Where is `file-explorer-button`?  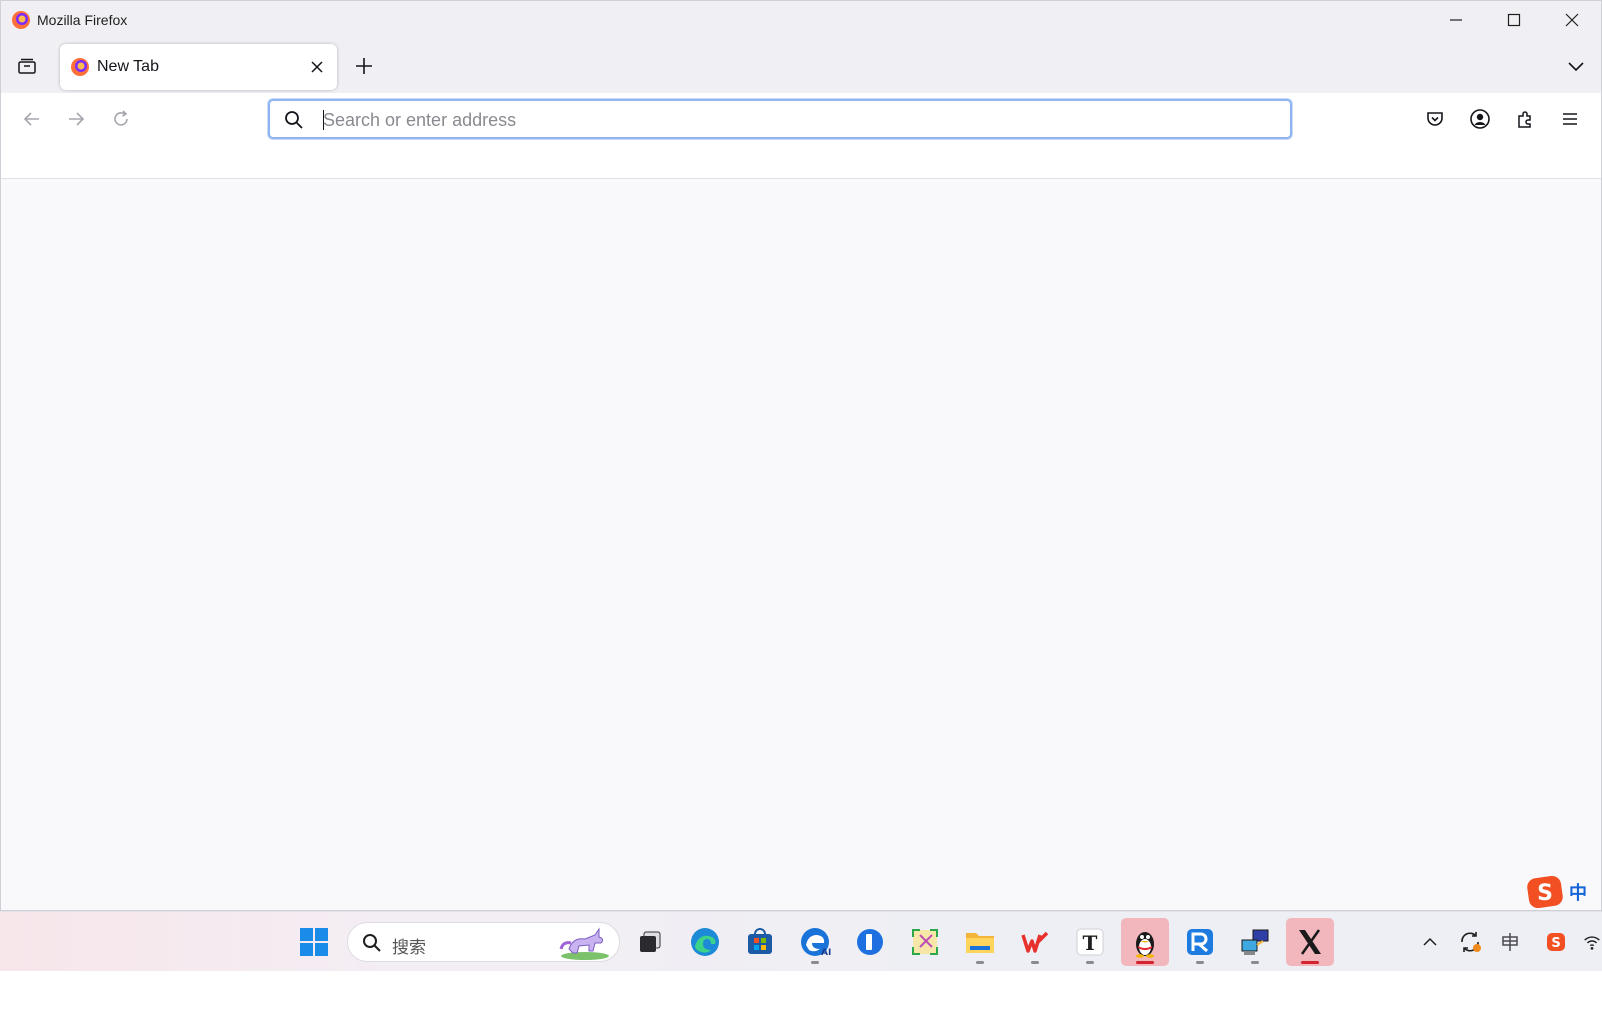
file-explorer-button is located at coordinates (980, 942).